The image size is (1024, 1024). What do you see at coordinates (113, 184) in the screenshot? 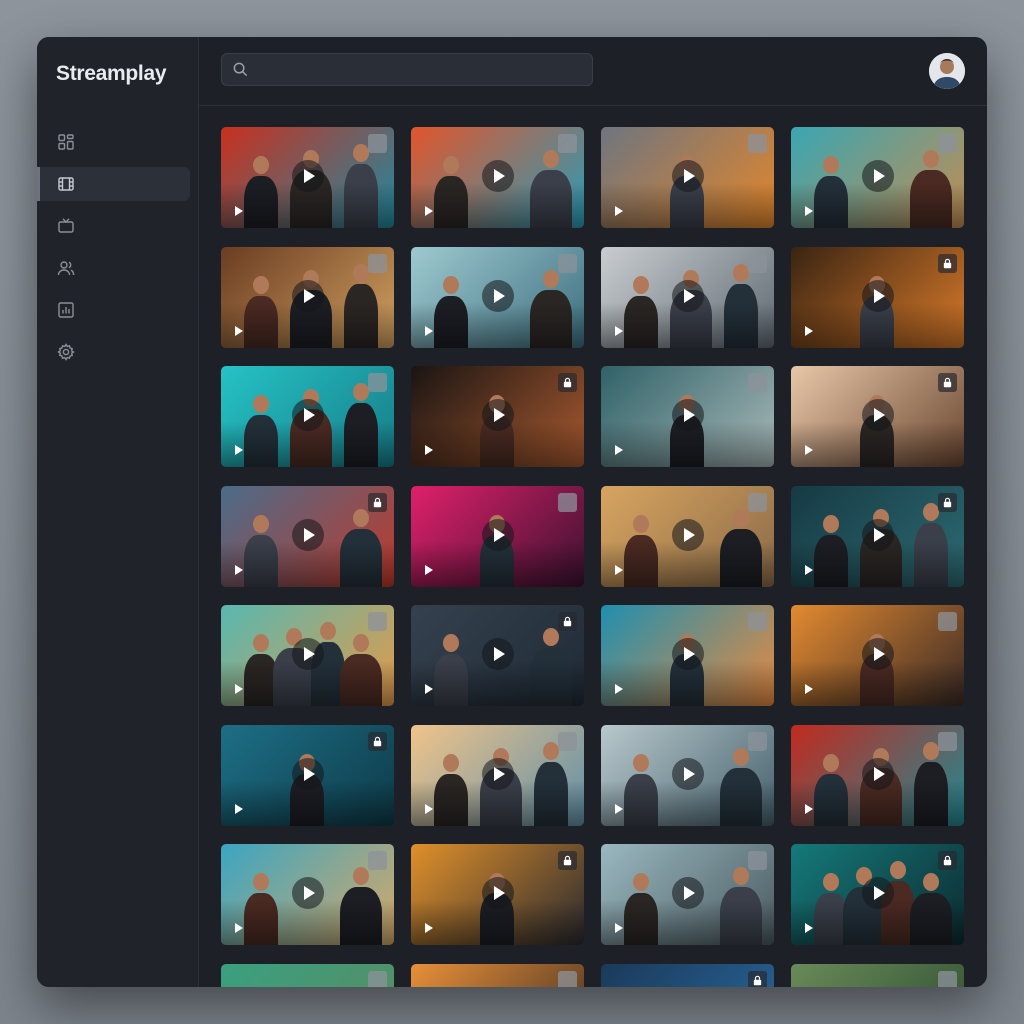
I see `sidebar-item-movies` at bounding box center [113, 184].